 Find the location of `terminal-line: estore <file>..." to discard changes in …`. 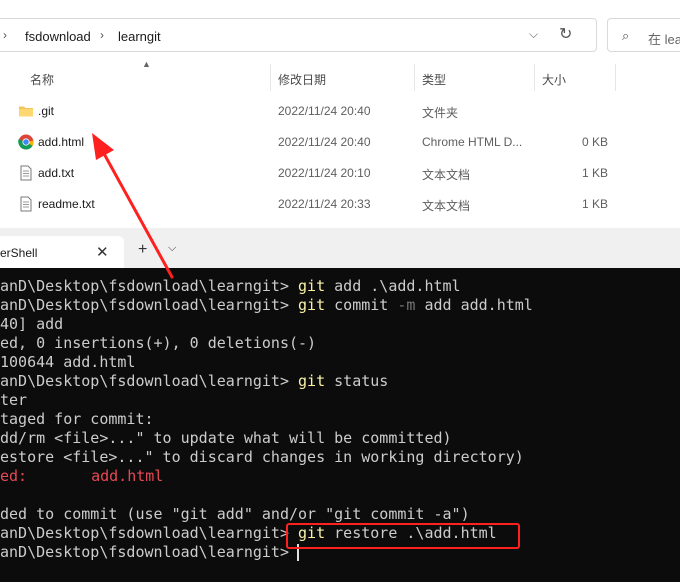

terminal-line: estore <file>..." to discard changes in … is located at coordinates (262, 457).